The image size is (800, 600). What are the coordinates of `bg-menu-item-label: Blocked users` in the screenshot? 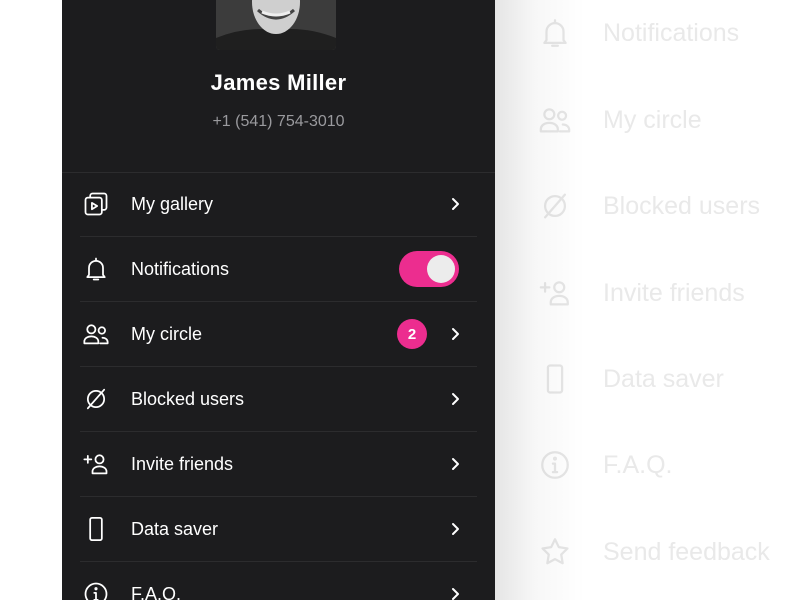 It's located at (682, 205).